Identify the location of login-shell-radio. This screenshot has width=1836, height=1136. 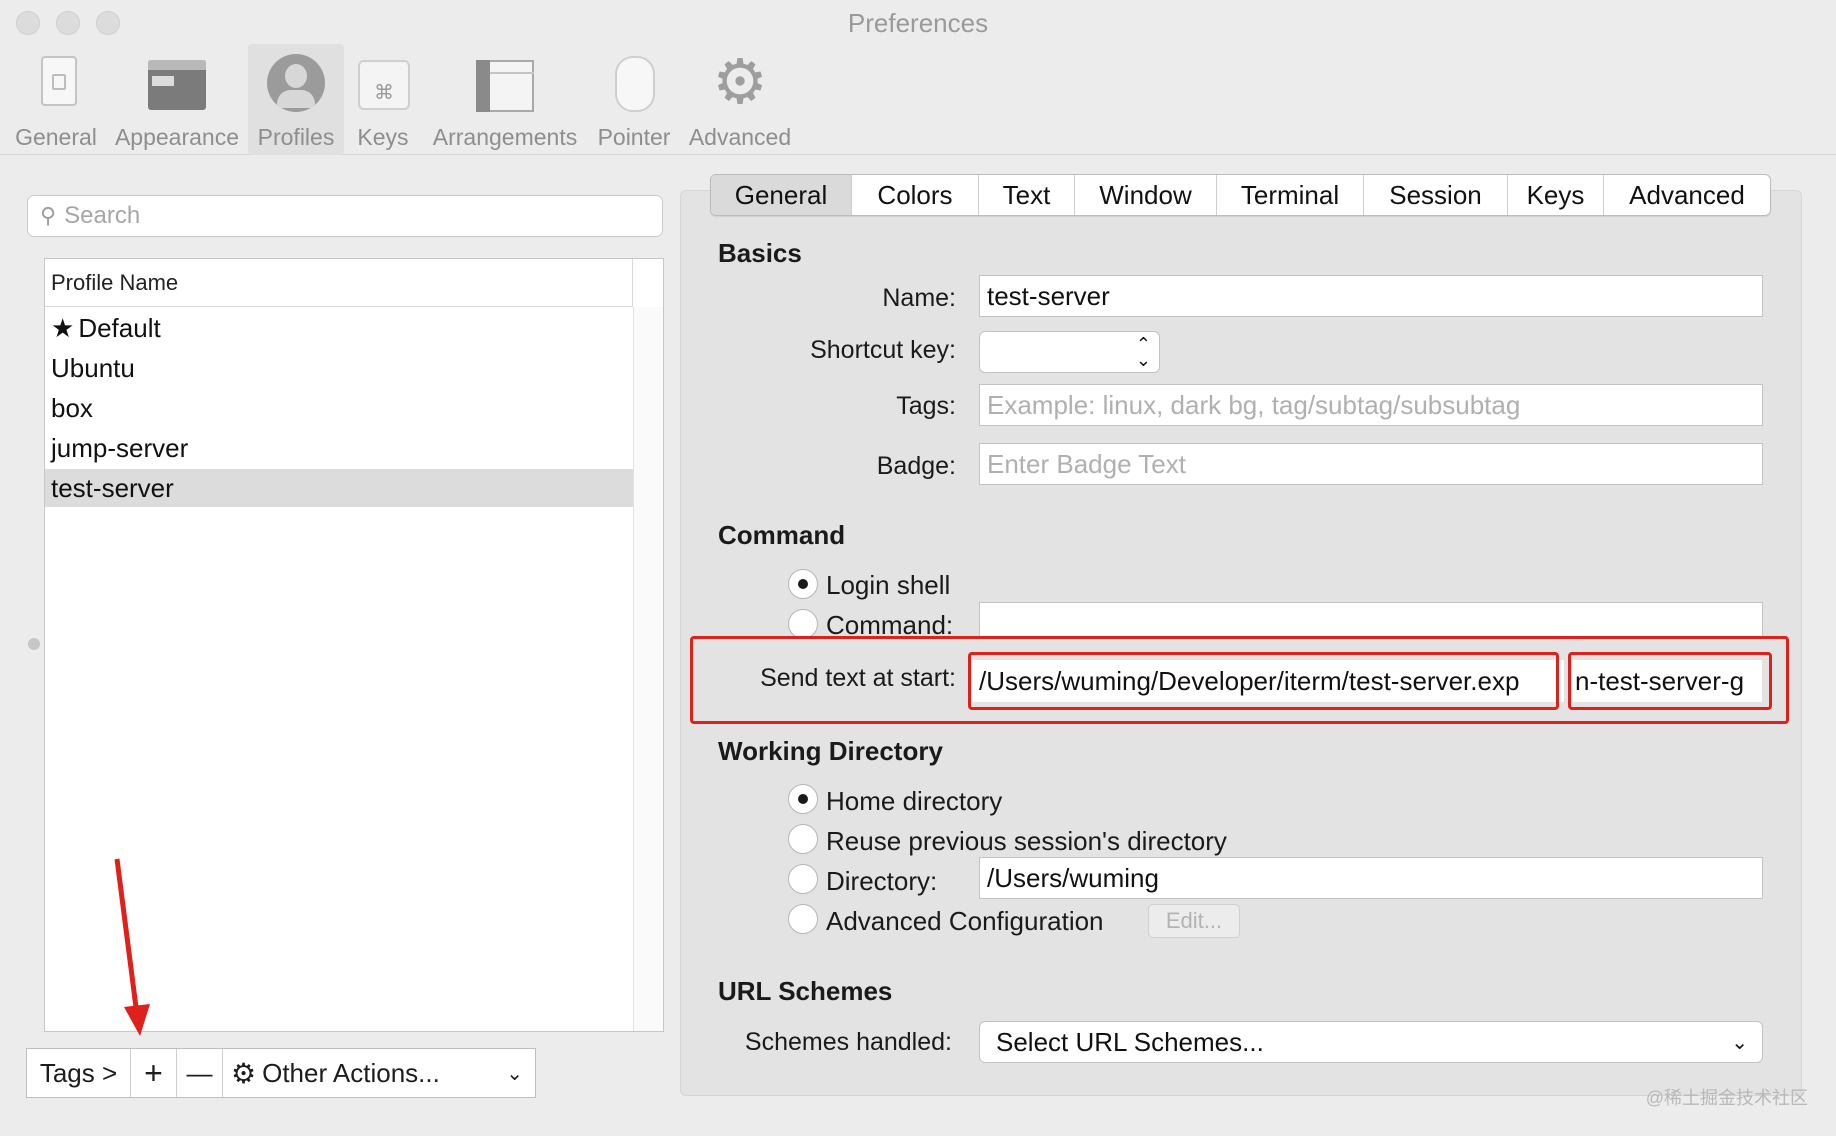
(803, 584).